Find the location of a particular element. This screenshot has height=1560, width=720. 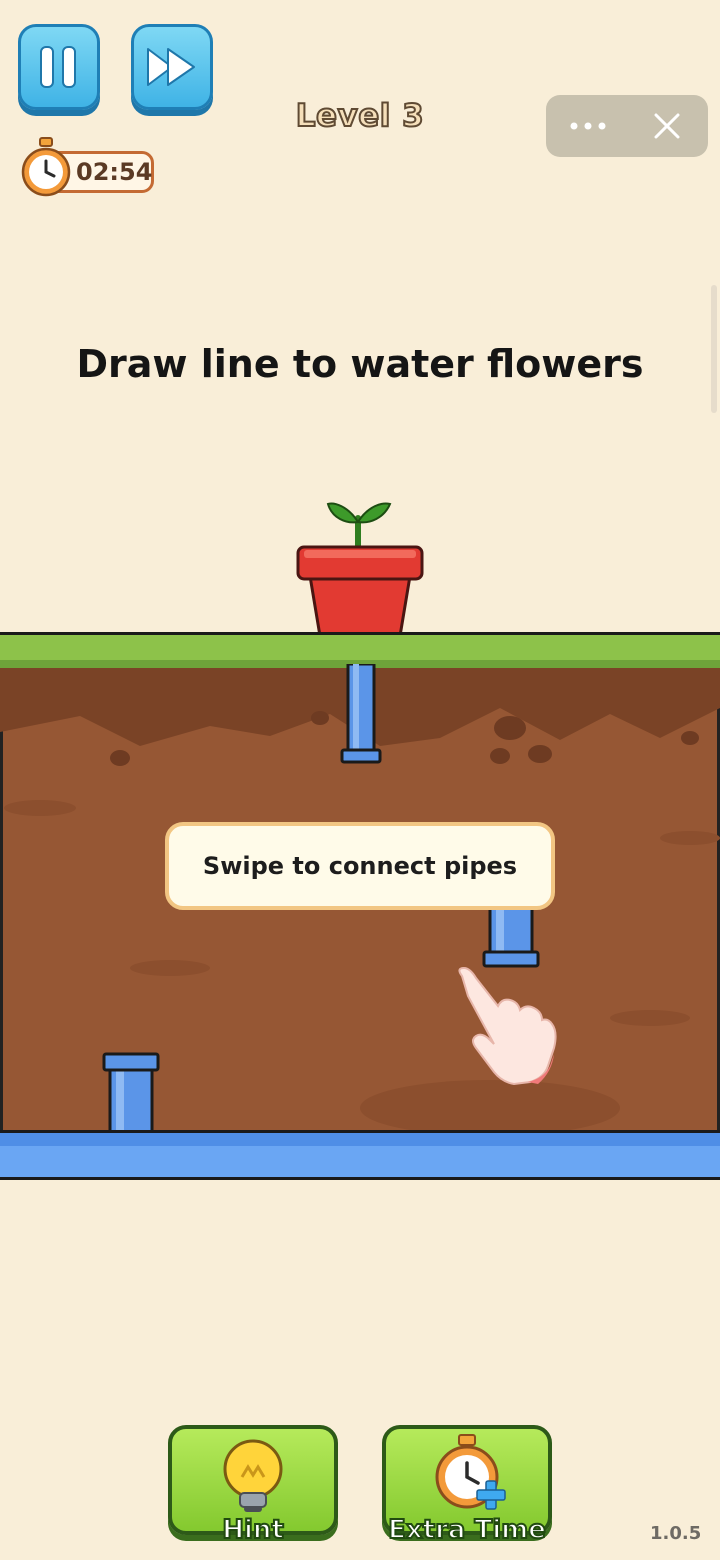

flower-pot is located at coordinates (360, 572).